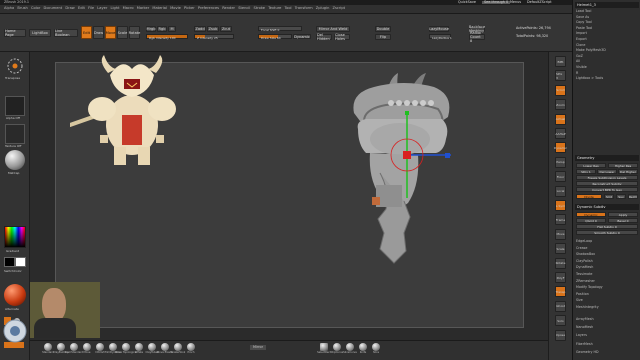  Describe the element at coordinates (383, 29) in the screenshot. I see `double-button: Double` at that location.